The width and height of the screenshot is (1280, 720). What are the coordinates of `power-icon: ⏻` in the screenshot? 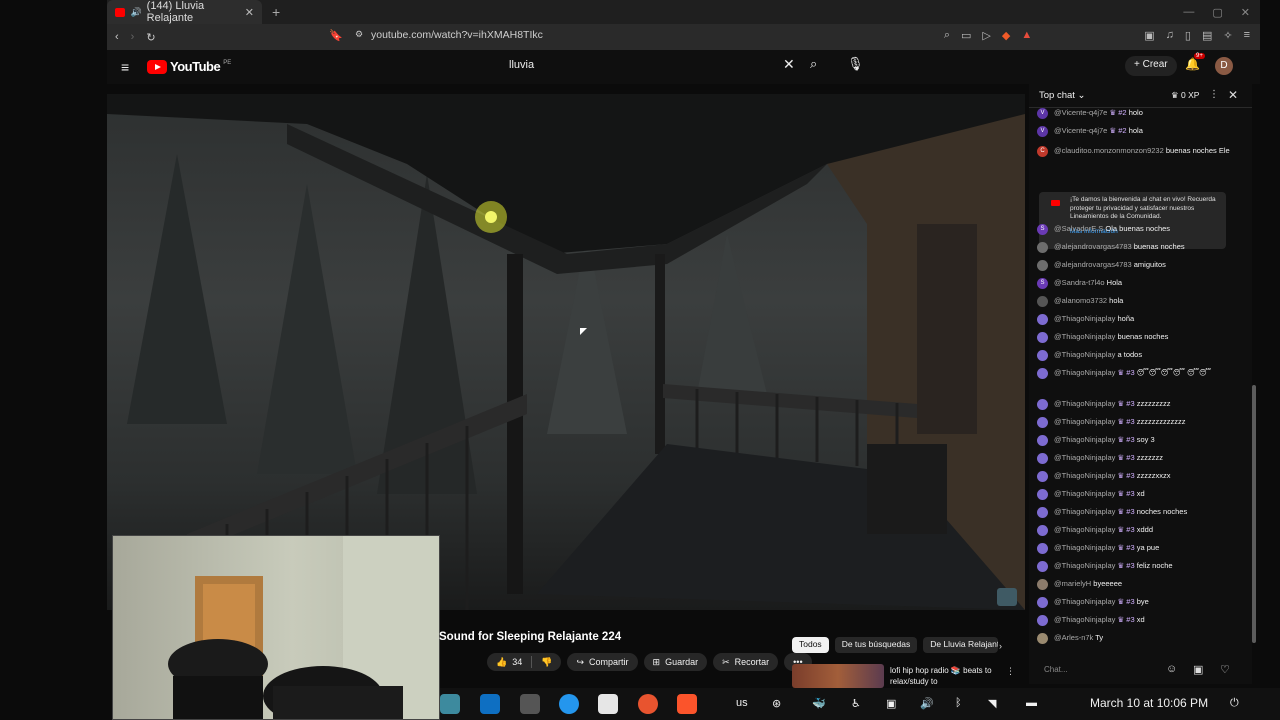 It's located at (1234, 703).